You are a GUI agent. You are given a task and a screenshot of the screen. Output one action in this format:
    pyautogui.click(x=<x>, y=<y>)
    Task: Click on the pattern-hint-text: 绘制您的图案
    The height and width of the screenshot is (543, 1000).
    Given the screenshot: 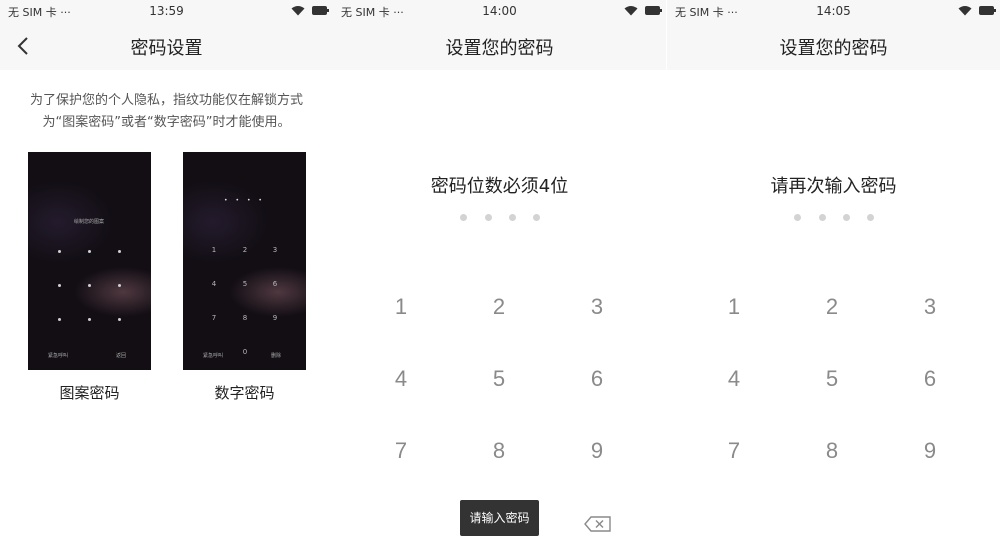 What is the action you would take?
    pyautogui.click(x=89, y=222)
    